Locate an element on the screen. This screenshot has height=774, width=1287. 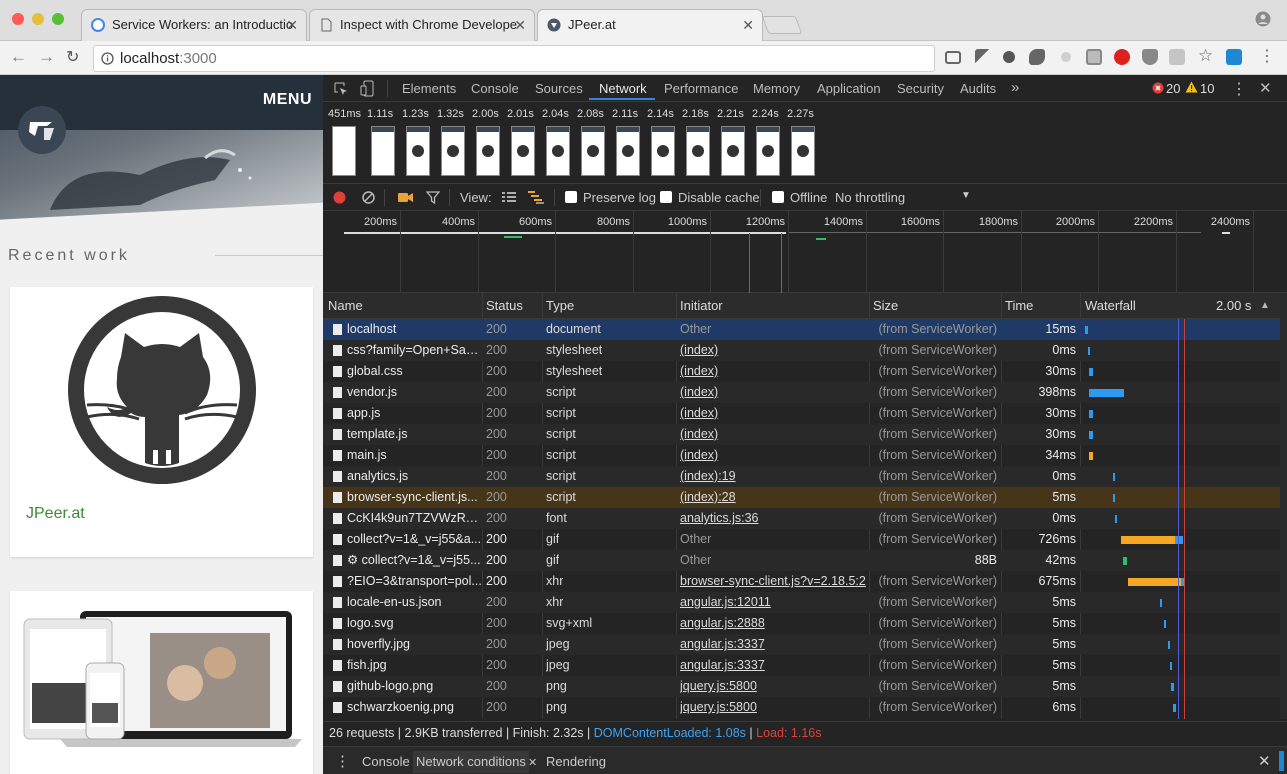
browser-tab-jpeer: JPeer.at ✕ is located at coordinates (650, 25).